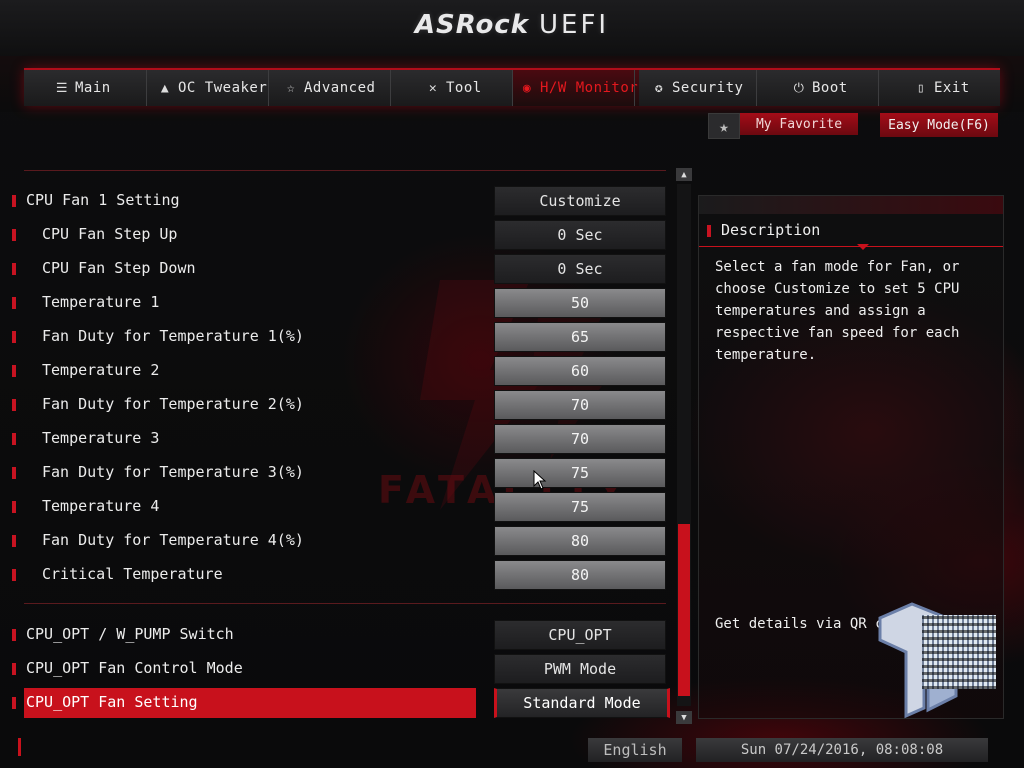  I want to click on tab-hw-monitor: ◉ H/W Monitor, so click(575, 88).